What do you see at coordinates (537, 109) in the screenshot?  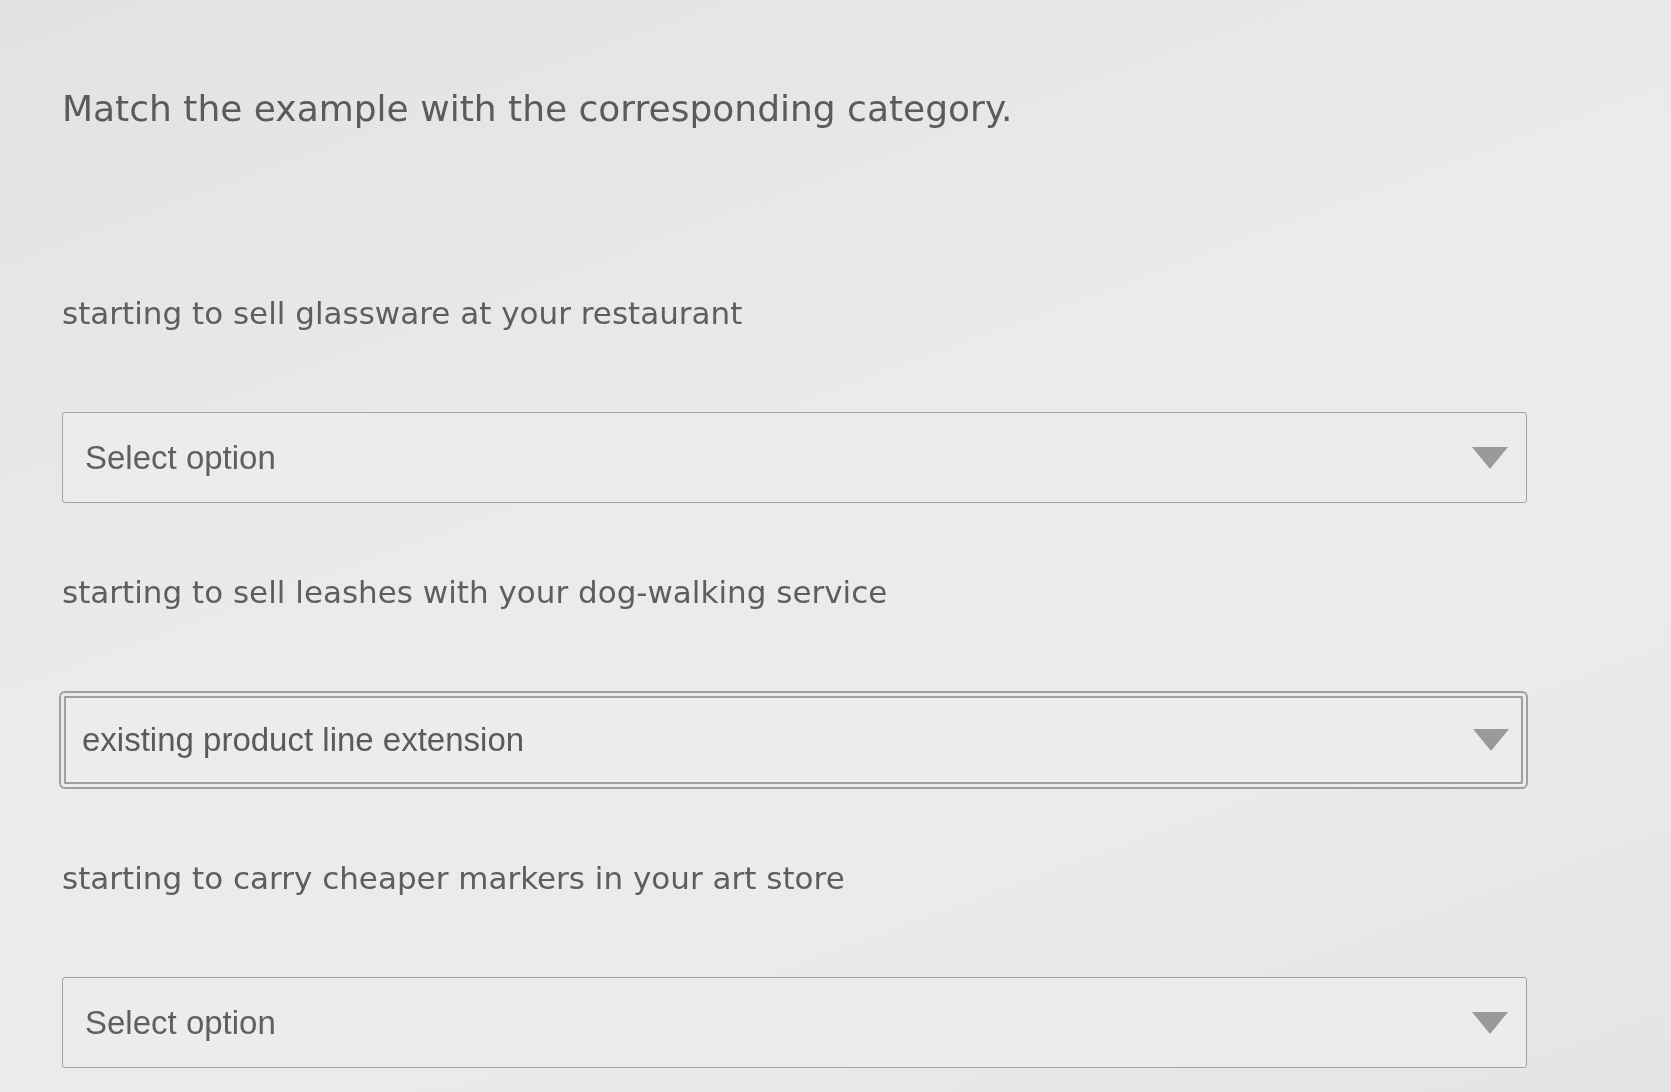 I see `question-prompt: Match the example with the corresponding category.` at bounding box center [537, 109].